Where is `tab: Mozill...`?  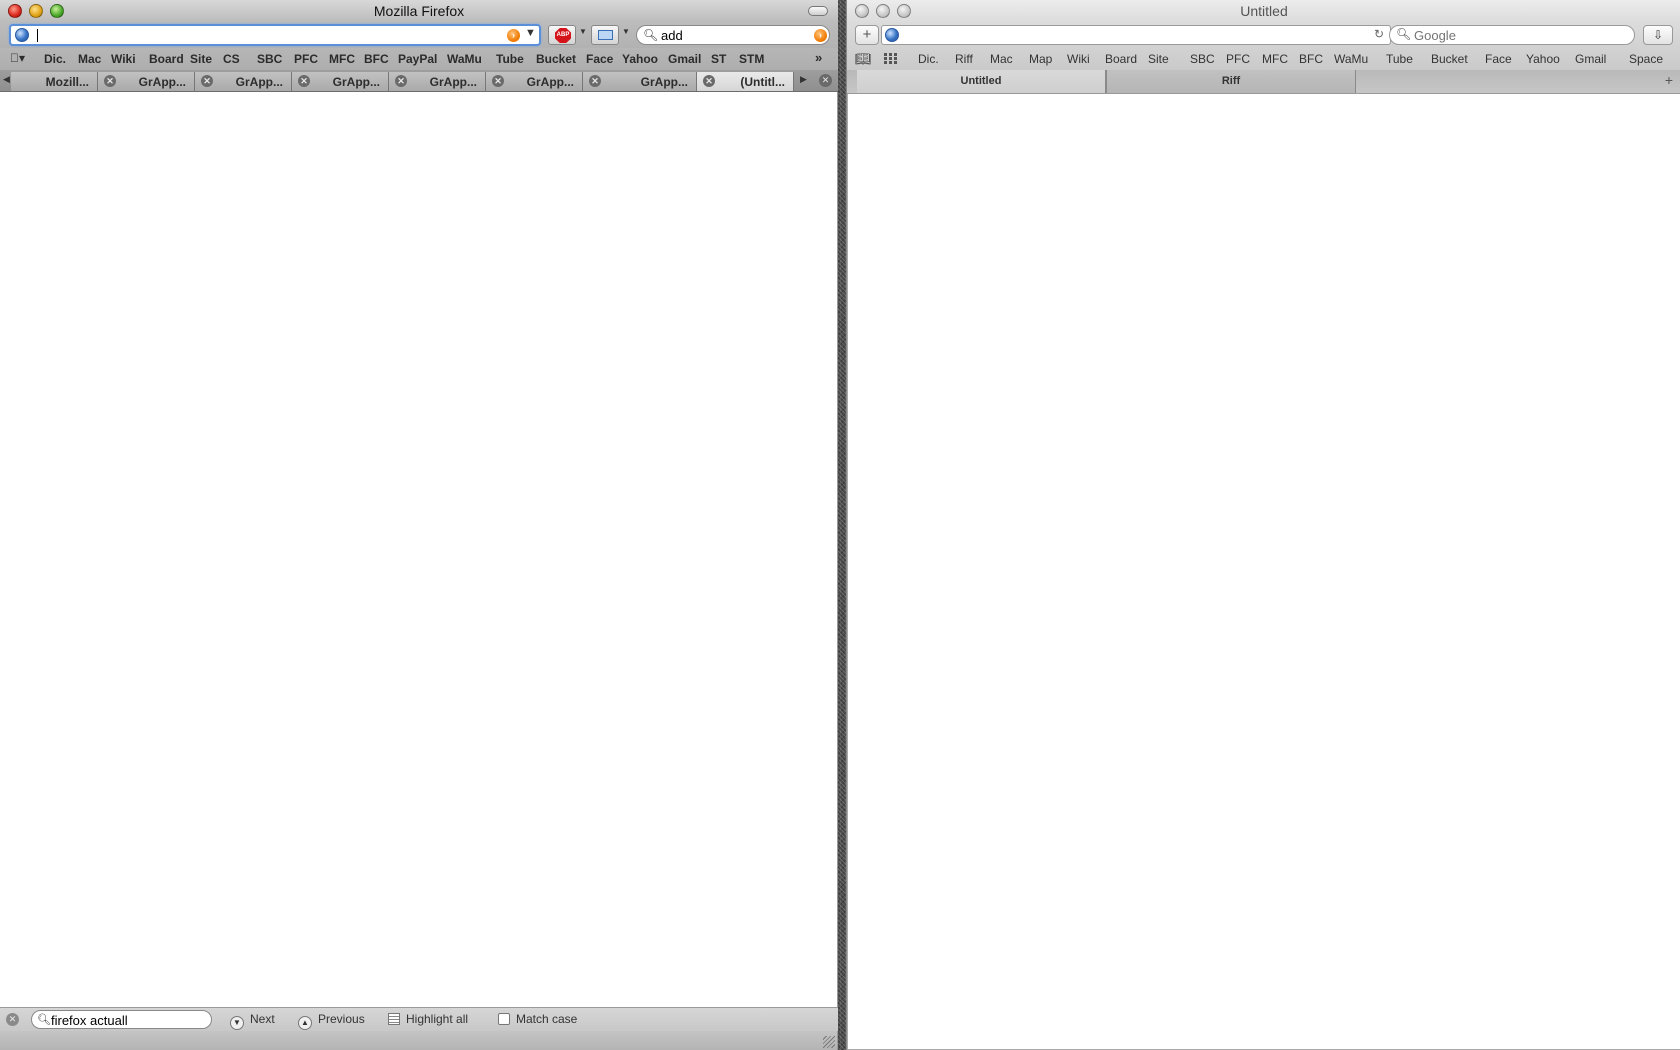 tab: Mozill... is located at coordinates (54, 81).